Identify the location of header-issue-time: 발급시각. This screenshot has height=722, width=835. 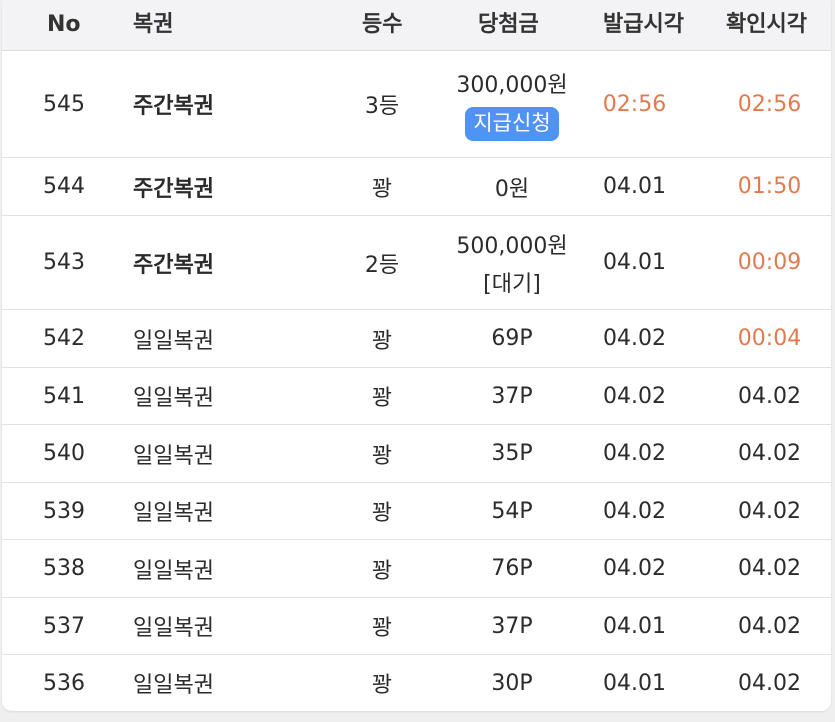
(643, 24).